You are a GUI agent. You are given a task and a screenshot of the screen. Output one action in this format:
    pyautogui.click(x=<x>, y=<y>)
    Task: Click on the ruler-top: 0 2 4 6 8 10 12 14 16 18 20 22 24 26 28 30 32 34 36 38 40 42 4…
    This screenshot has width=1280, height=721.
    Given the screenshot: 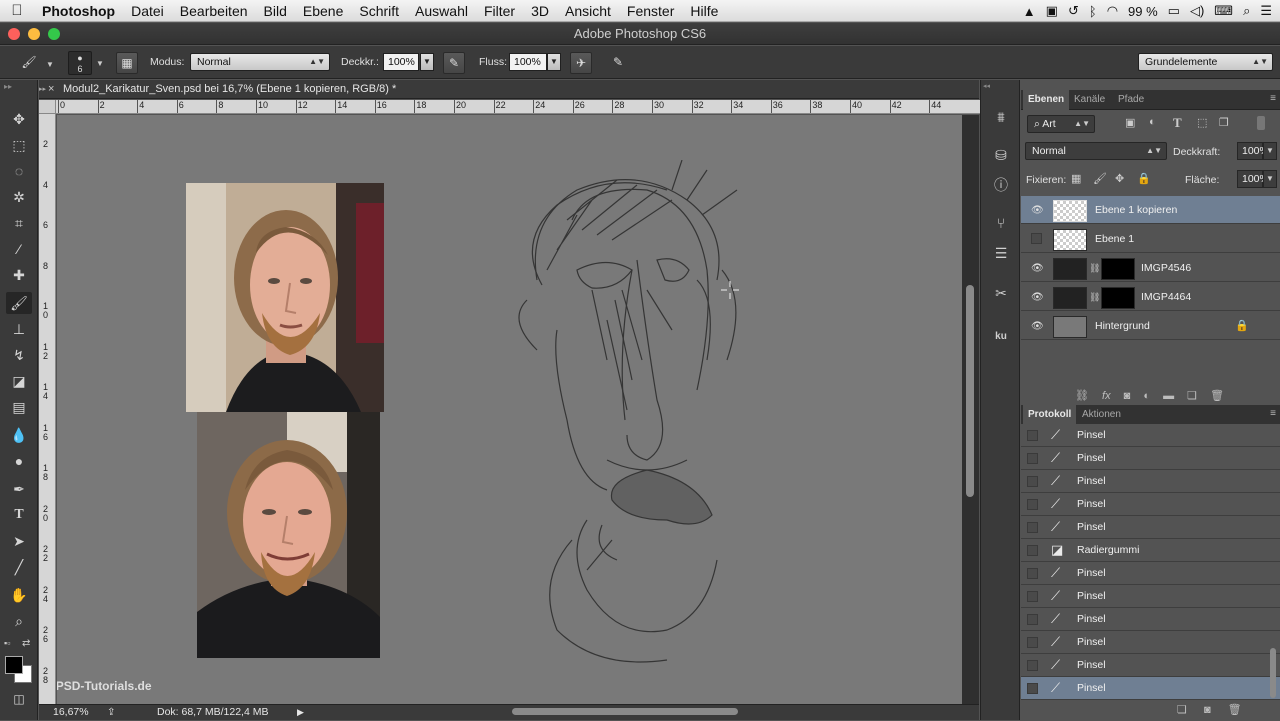 What is the action you would take?
    pyautogui.click(x=518, y=107)
    